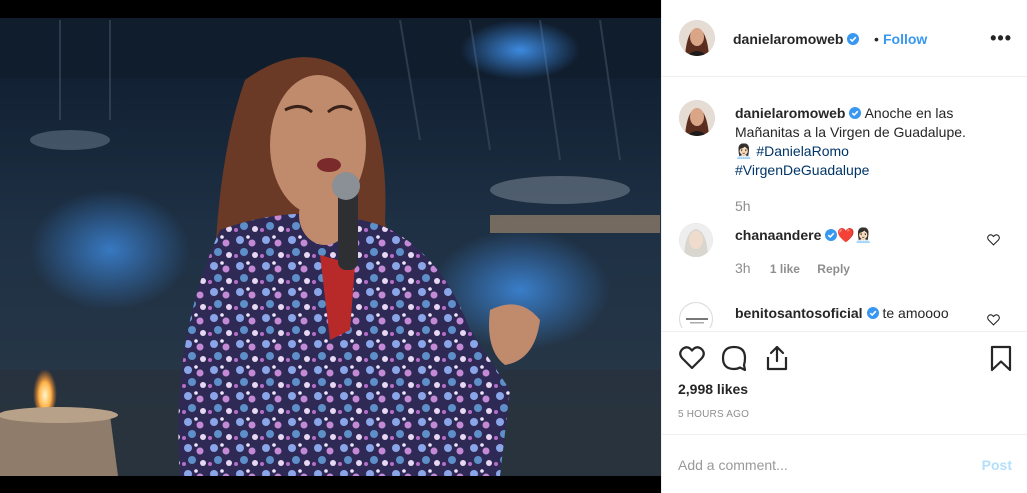  Describe the element at coordinates (734, 358) in the screenshot. I see `comment-icon` at that location.